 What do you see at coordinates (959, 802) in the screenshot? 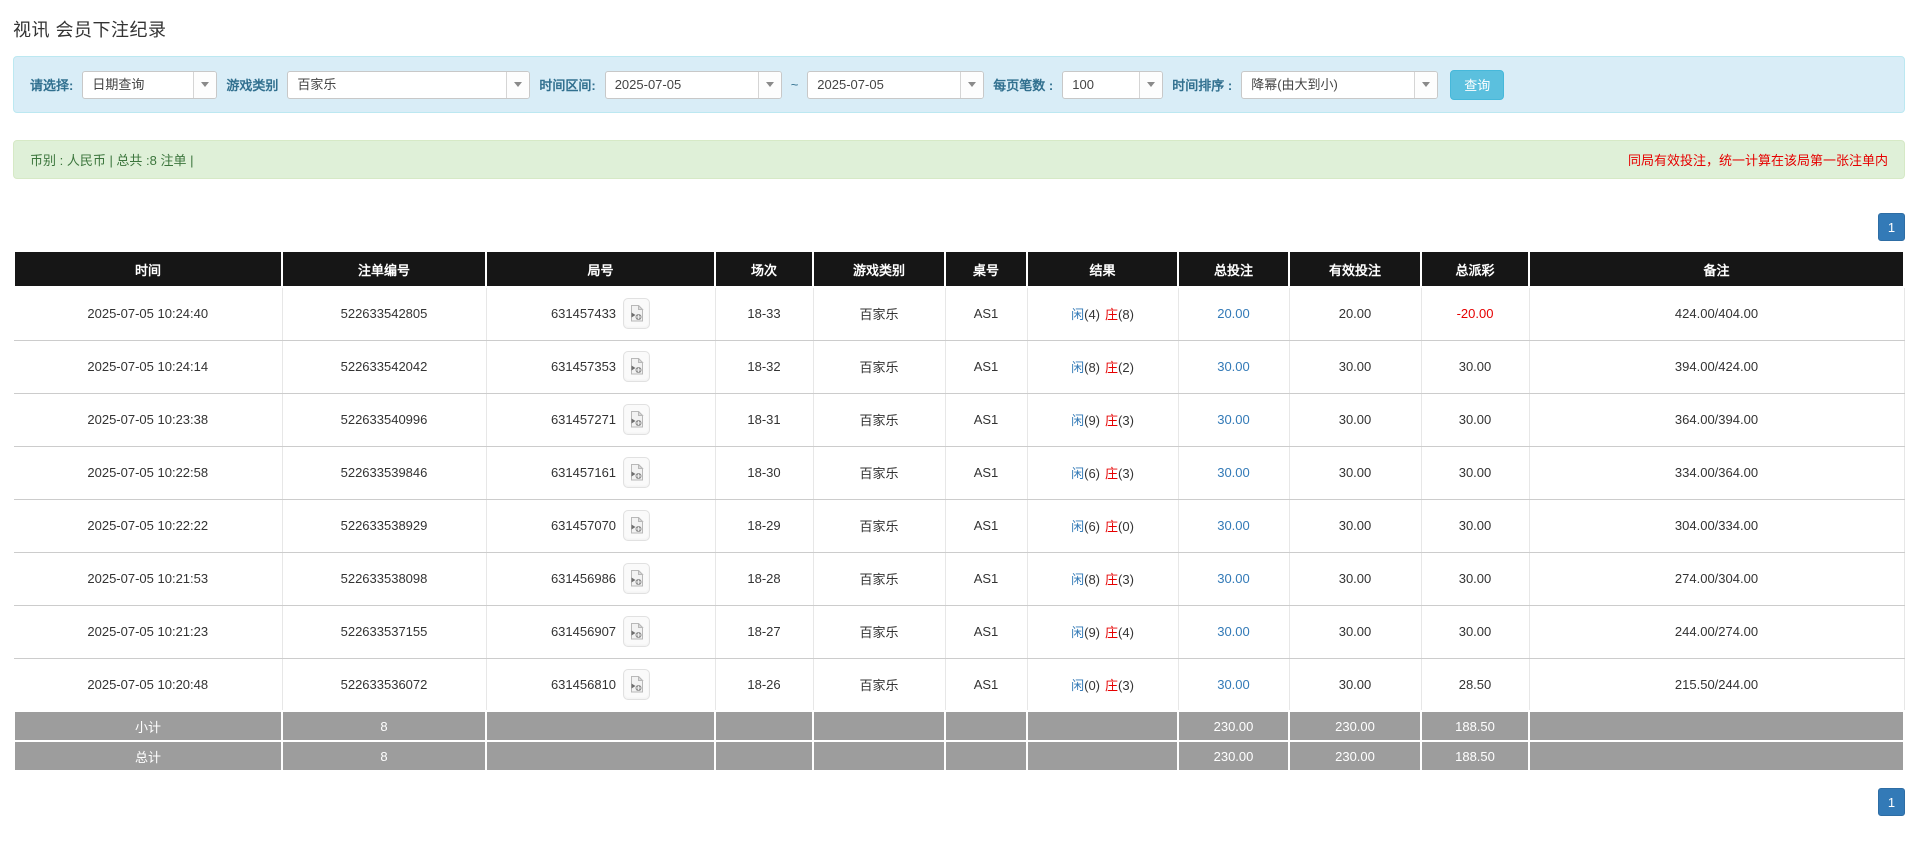
I see `pagination-bottom: 1` at bounding box center [959, 802].